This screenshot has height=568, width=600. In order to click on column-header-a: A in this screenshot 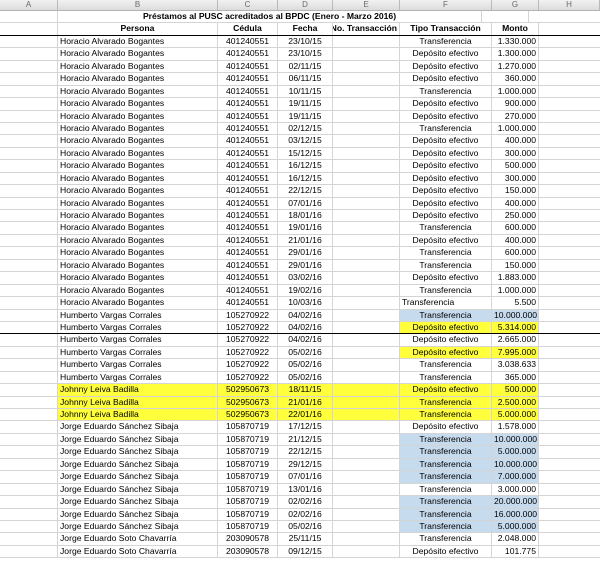, I will do `click(29, 5)`.